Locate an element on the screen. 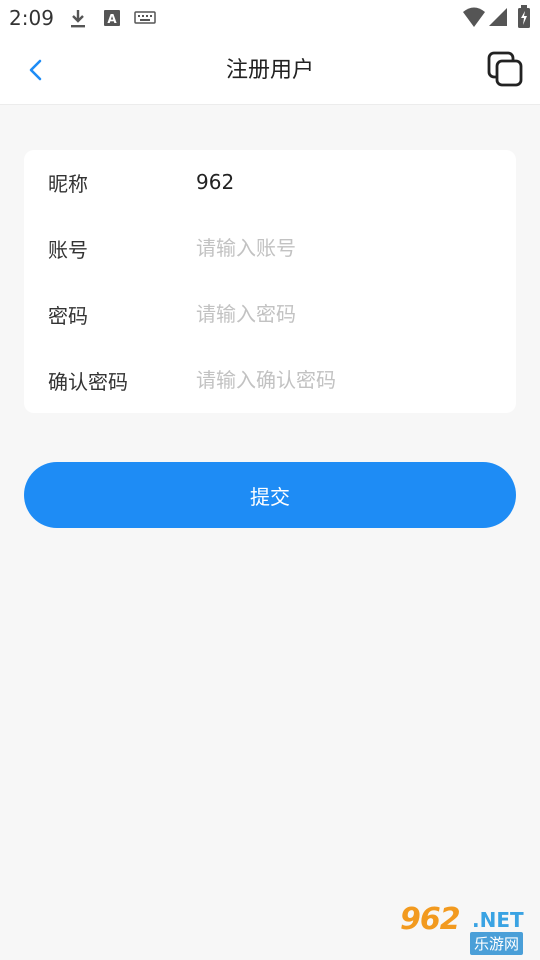 This screenshot has width=540, height=960. account-input is located at coordinates (346, 248).